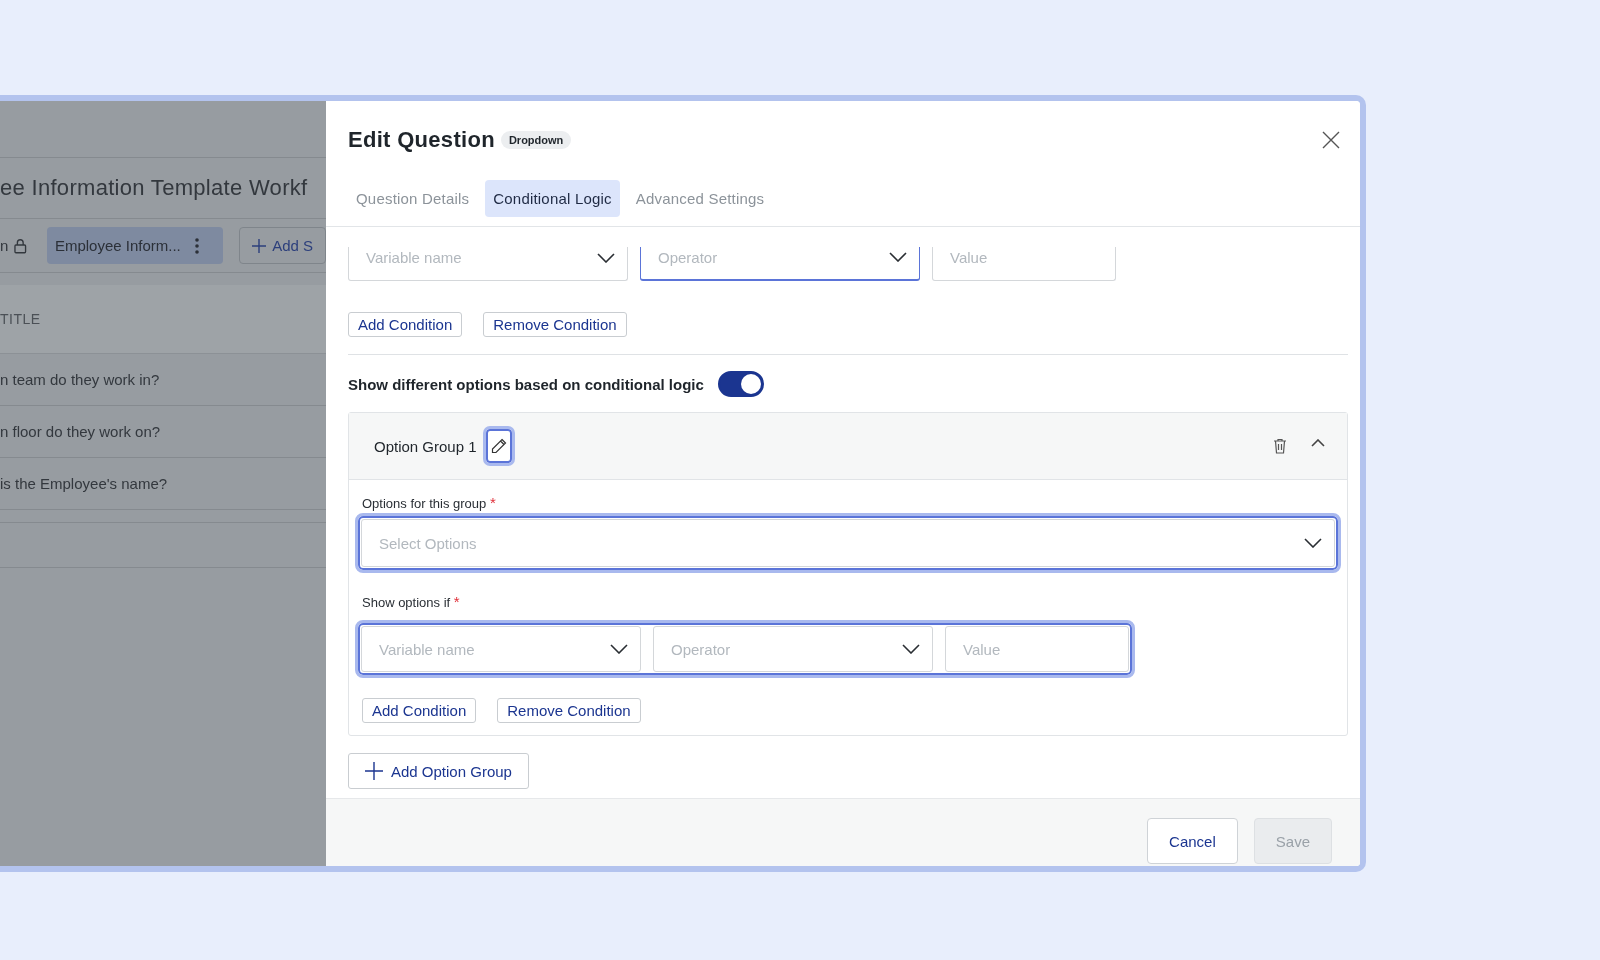  Describe the element at coordinates (413, 198) in the screenshot. I see `tab: Question Details` at that location.